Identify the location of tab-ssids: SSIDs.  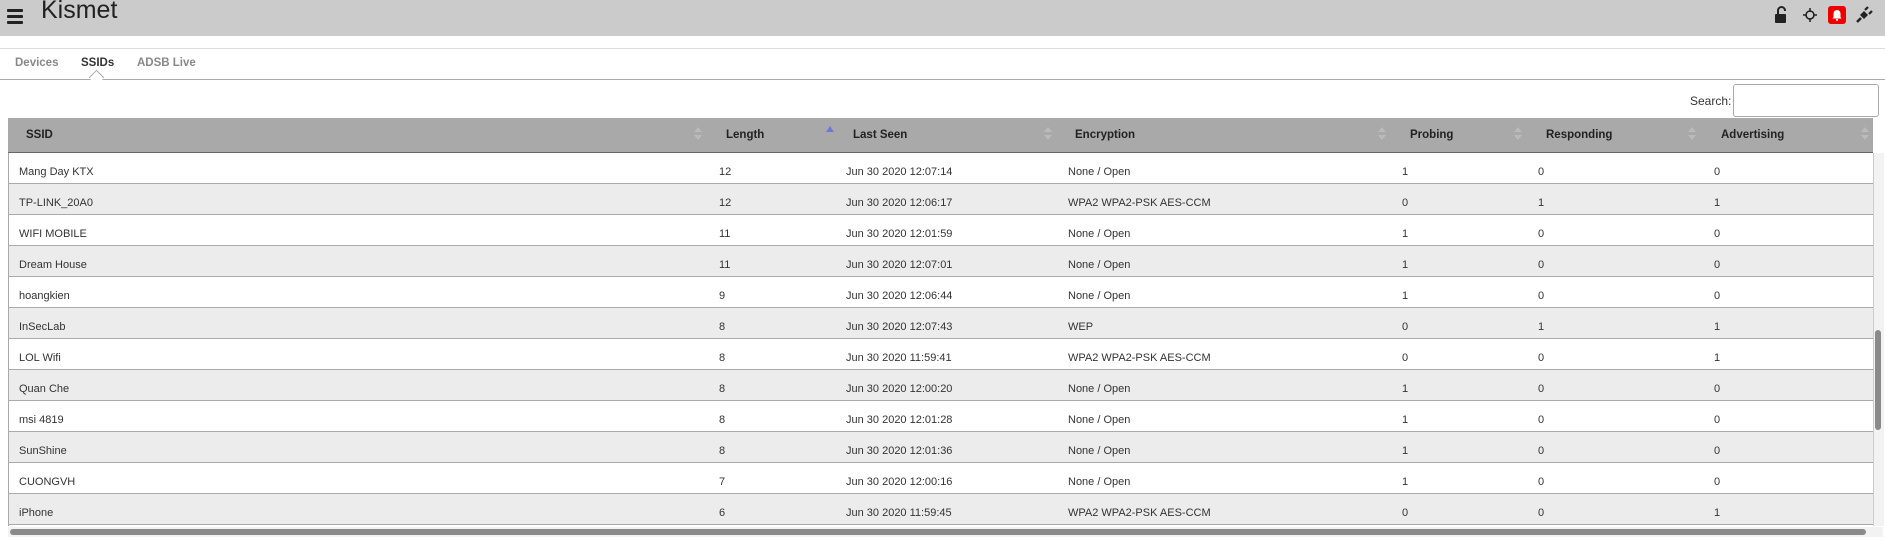
(97, 63).